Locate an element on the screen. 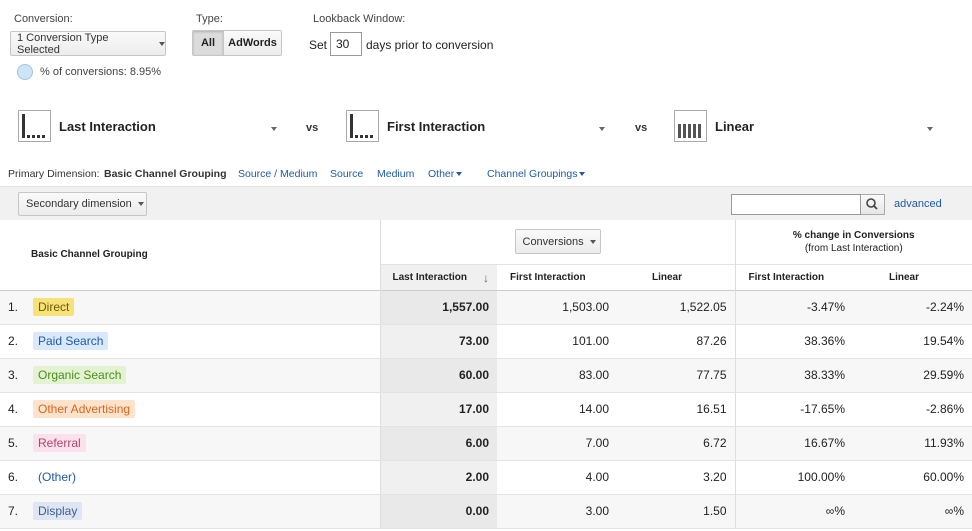 Image resolution: width=972 pixels, height=531 pixels. first-interaction-value: 83.00 is located at coordinates (557, 375).